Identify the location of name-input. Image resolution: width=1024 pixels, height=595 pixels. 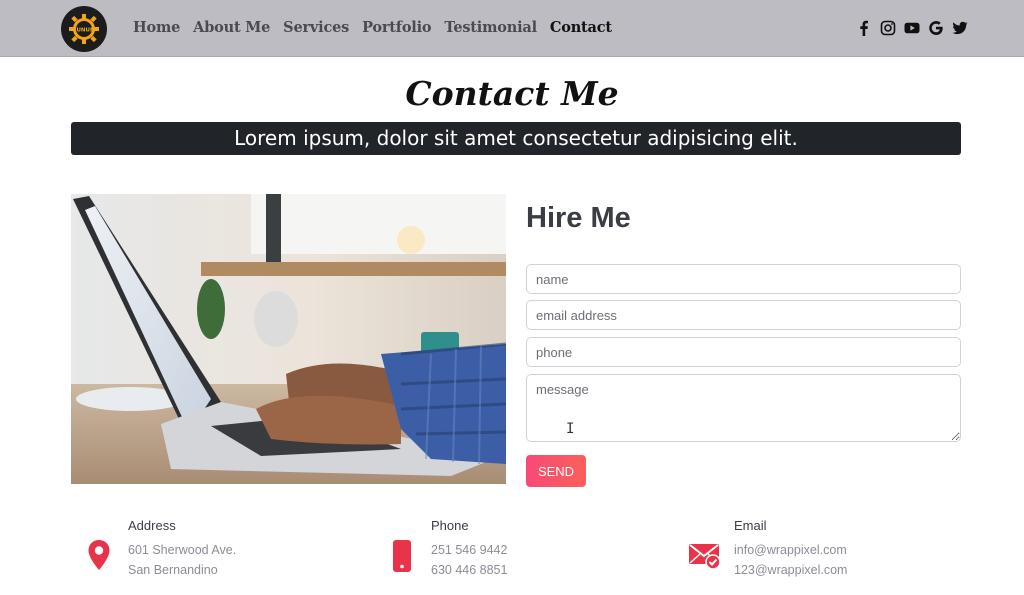
(743, 279).